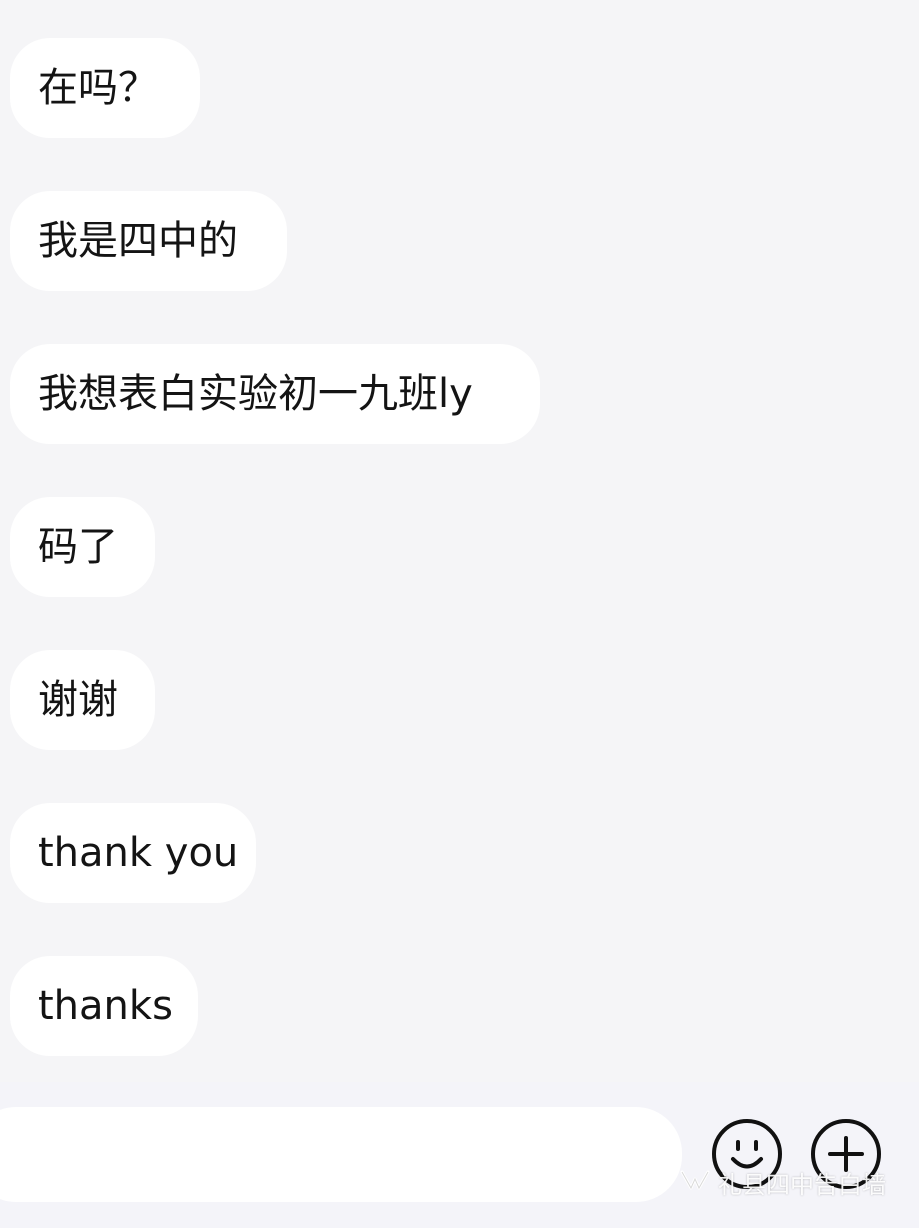  Describe the element at coordinates (695, 1180) in the screenshot. I see `wechat-channel-logo-icon` at that location.